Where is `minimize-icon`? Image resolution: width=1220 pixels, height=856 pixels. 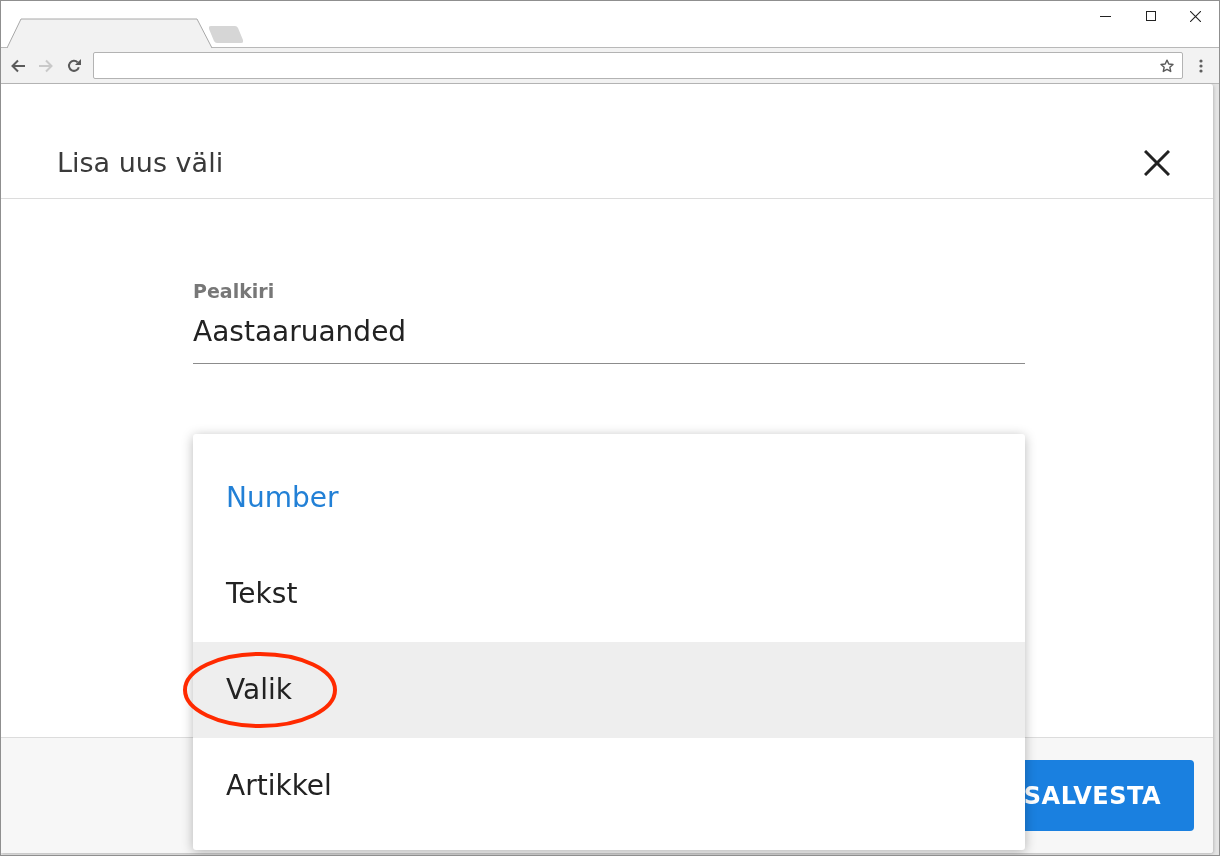
minimize-icon is located at coordinates (1105, 16).